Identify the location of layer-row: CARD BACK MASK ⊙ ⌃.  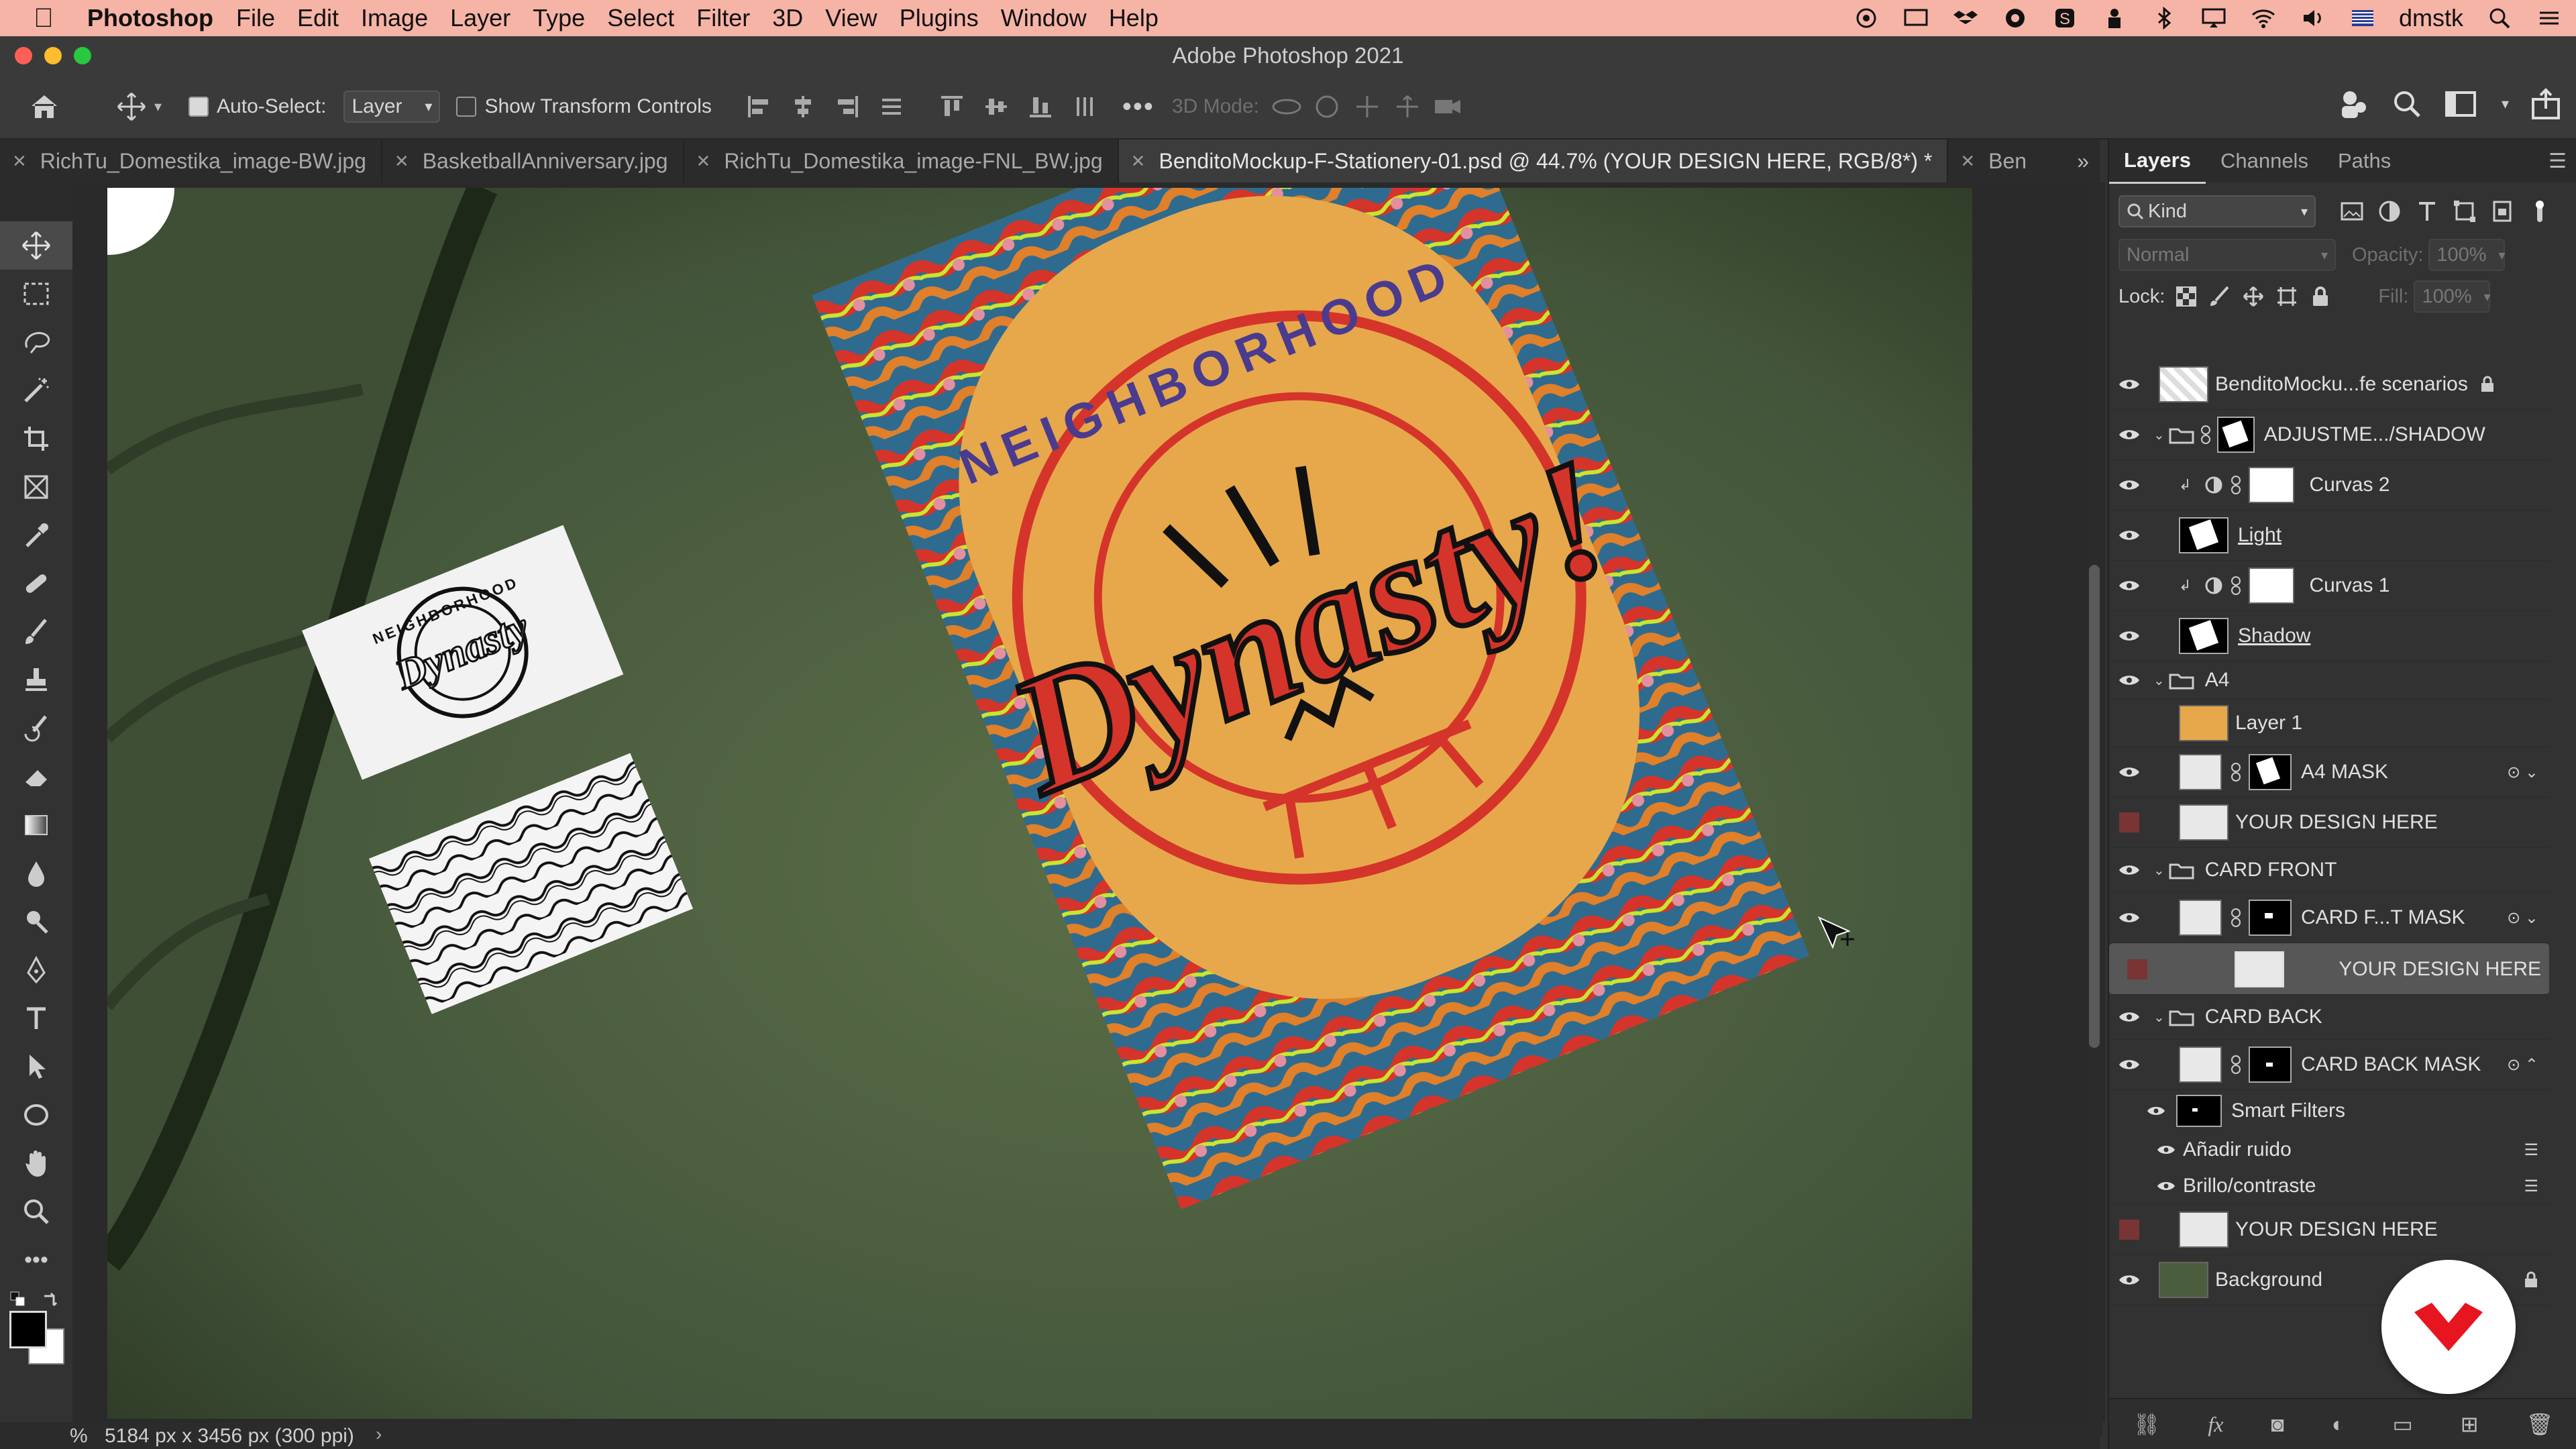
(2329, 1065).